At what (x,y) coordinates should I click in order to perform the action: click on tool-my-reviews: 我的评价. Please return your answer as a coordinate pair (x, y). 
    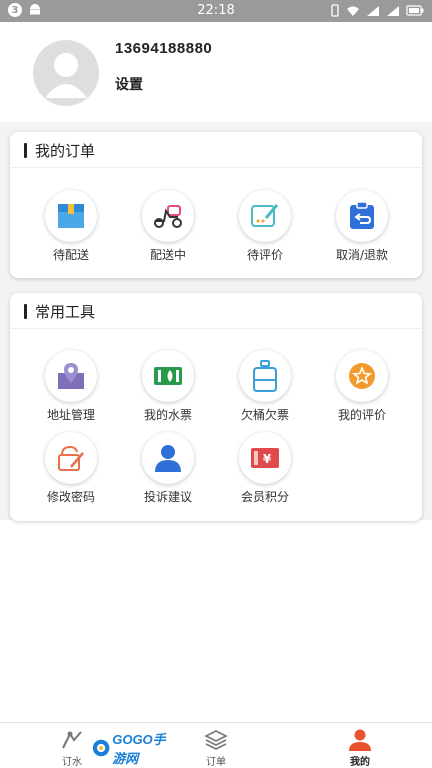
    Looking at the image, I should click on (362, 386).